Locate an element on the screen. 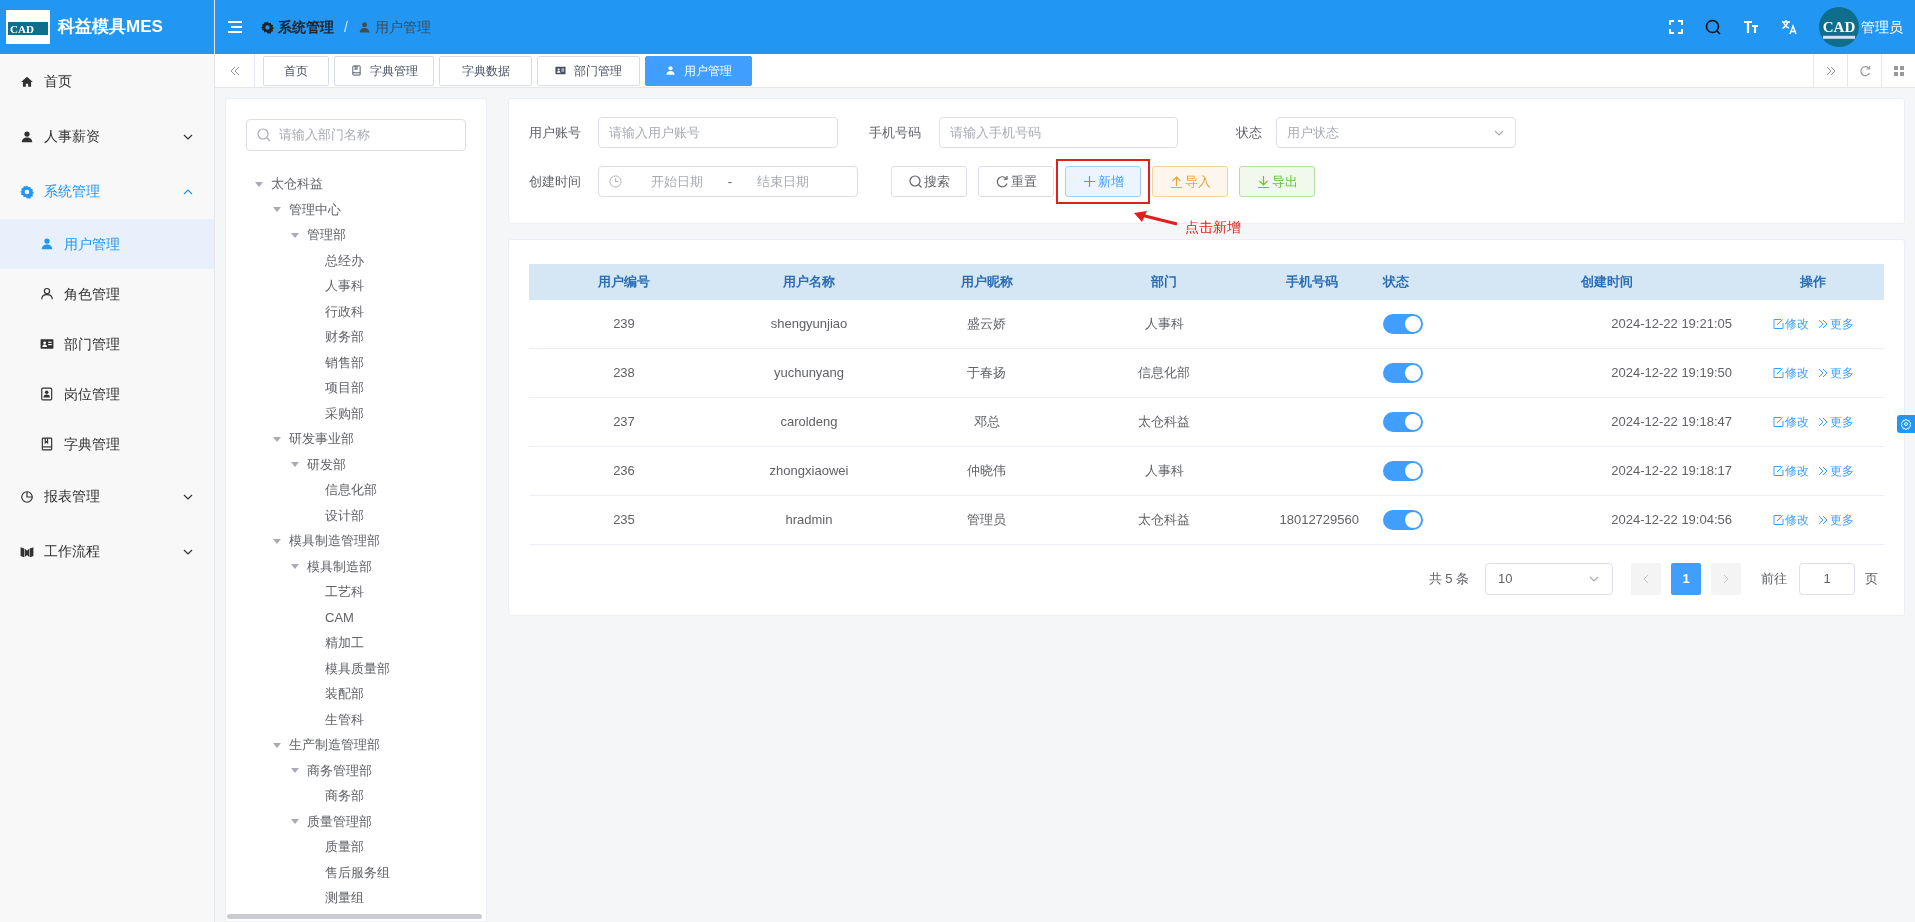 The height and width of the screenshot is (922, 1915). table-cell-text: yuchunyang is located at coordinates (809, 373).